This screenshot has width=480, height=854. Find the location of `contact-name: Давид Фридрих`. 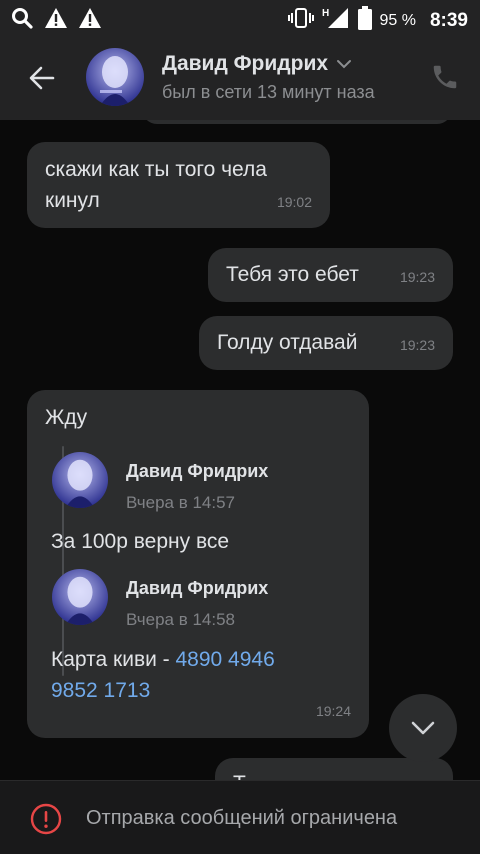

contact-name: Давид Фридрих is located at coordinates (257, 64).